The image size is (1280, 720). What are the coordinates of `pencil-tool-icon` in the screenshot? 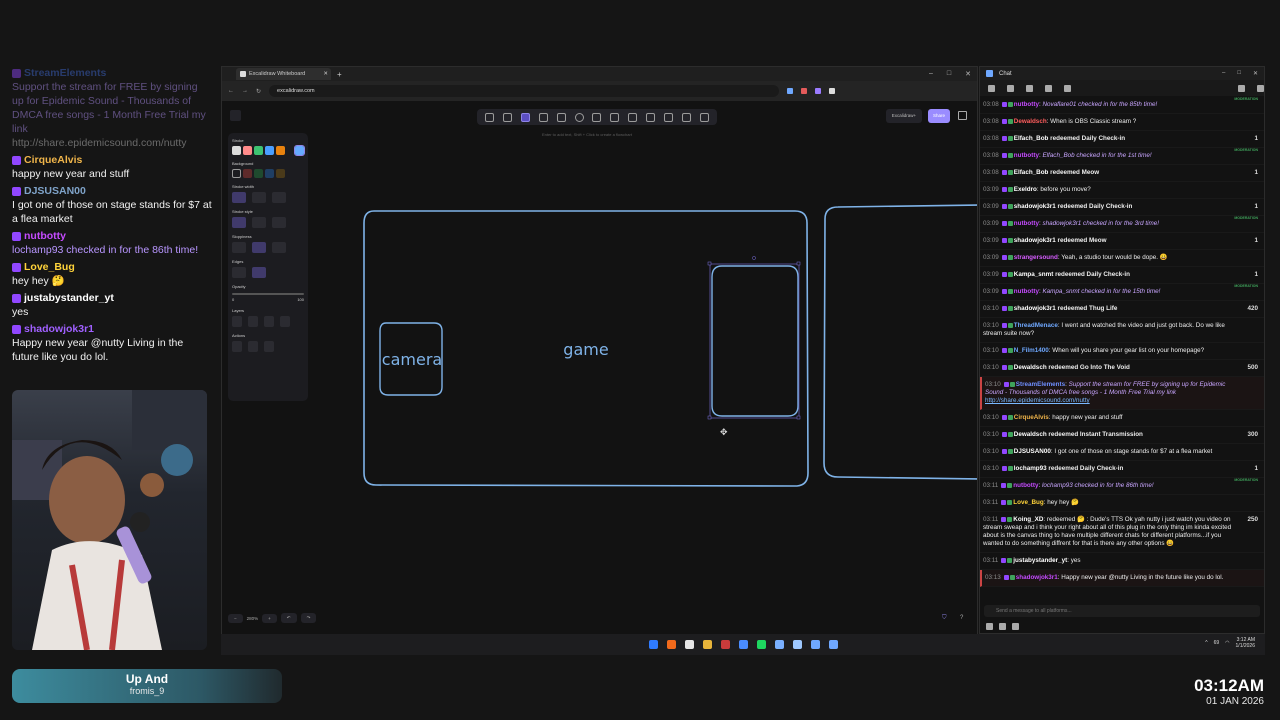 It's located at (633, 117).